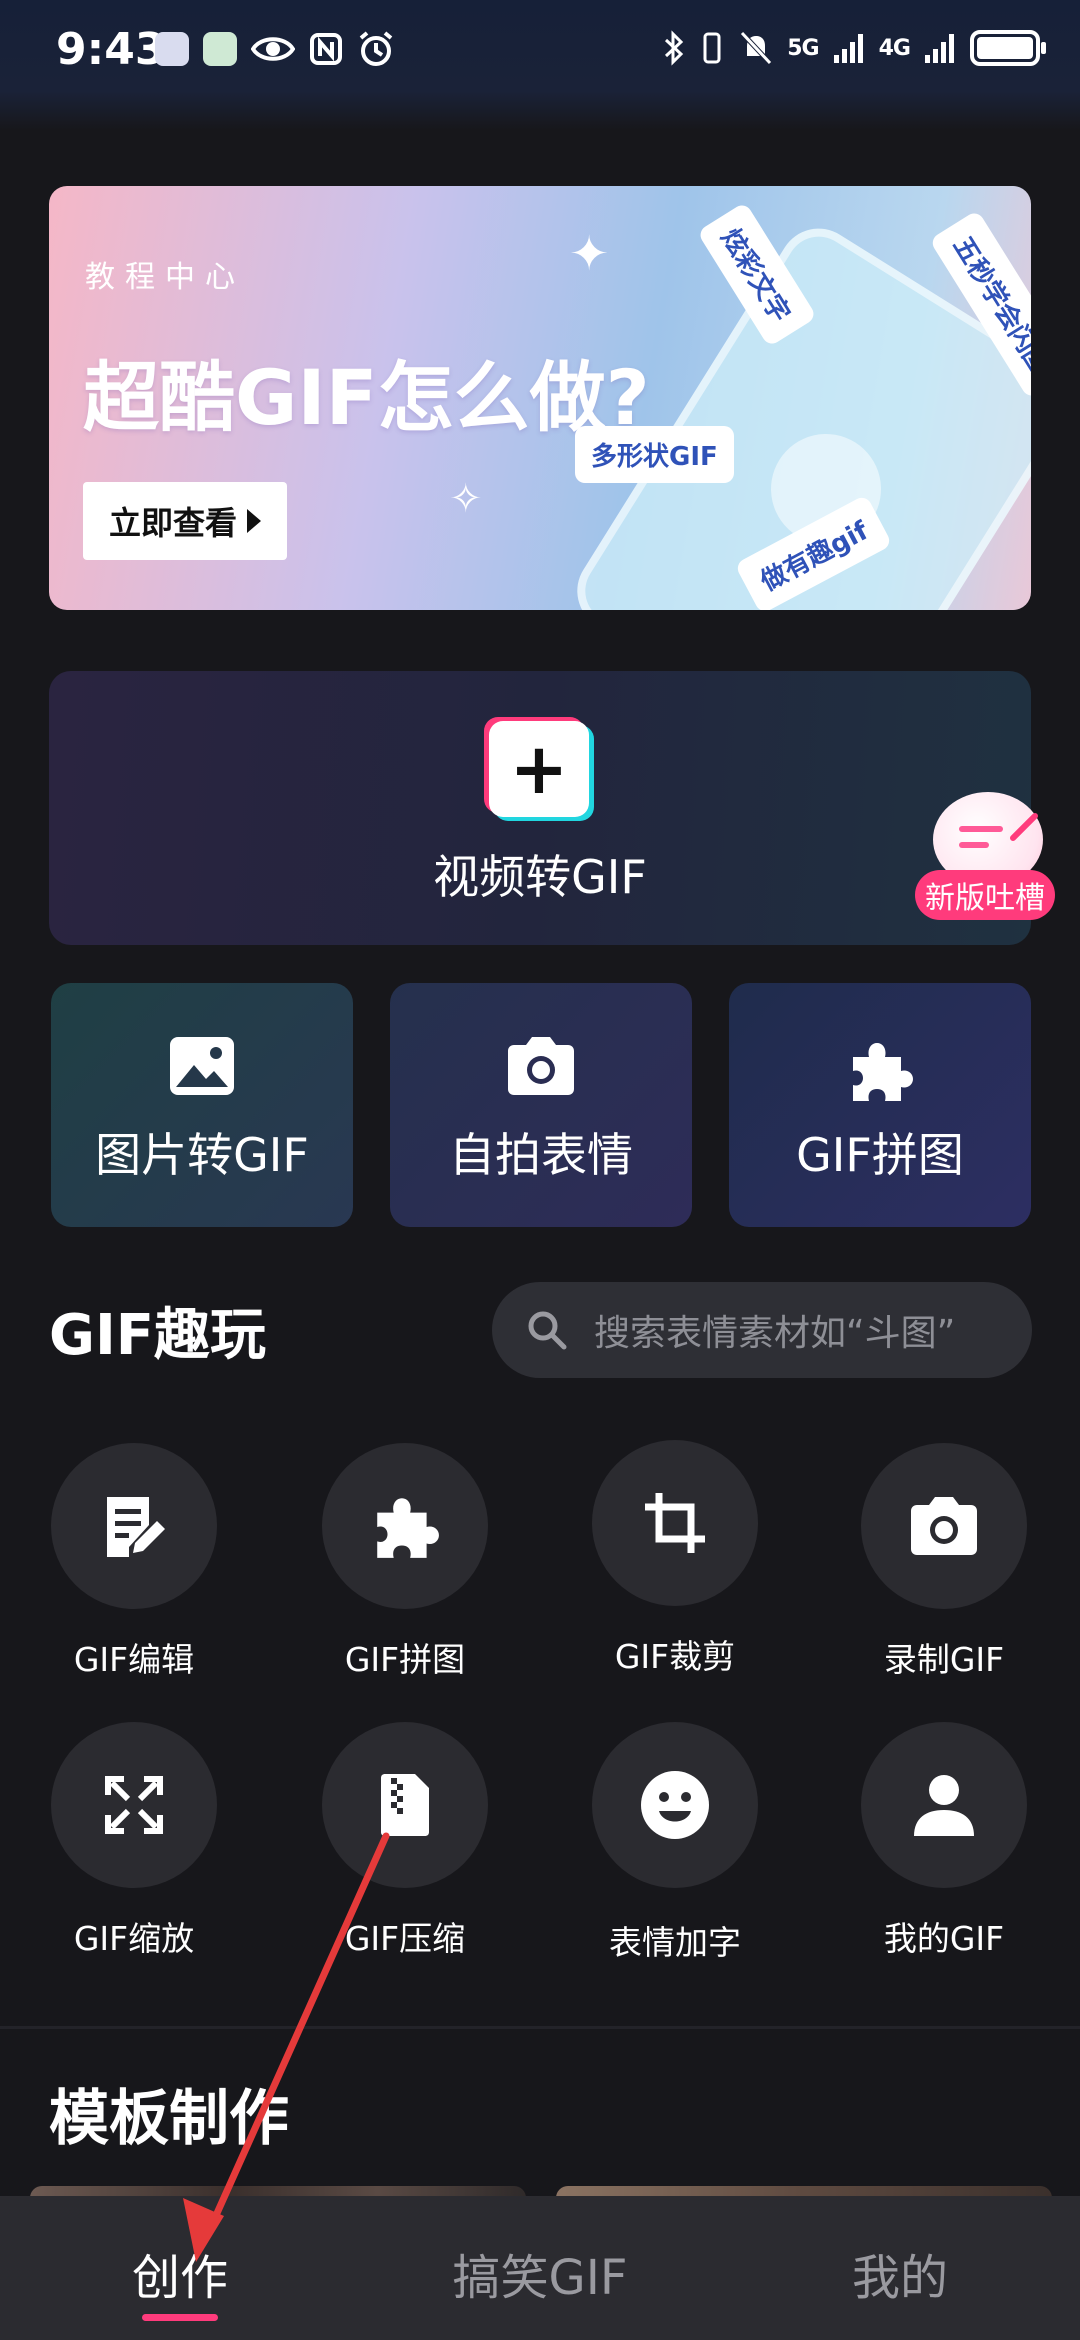 The image size is (1080, 2340). I want to click on tool-gif-compress: GIF压缩, so click(405, 1852).